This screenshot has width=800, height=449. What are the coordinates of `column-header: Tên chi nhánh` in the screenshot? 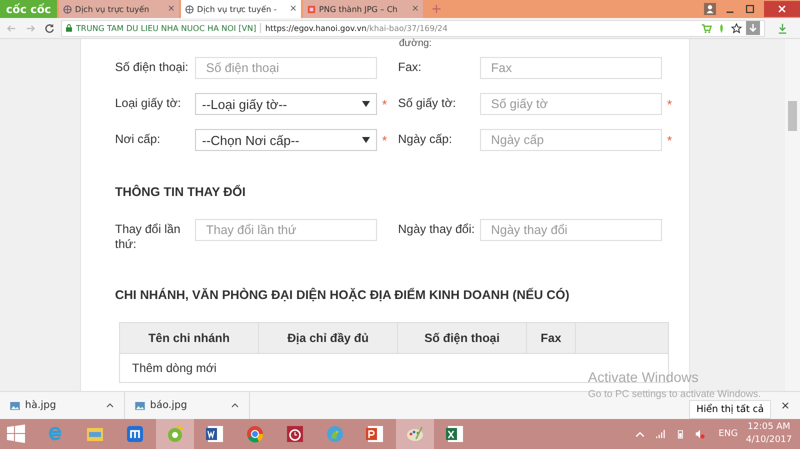 It's located at (189, 338).